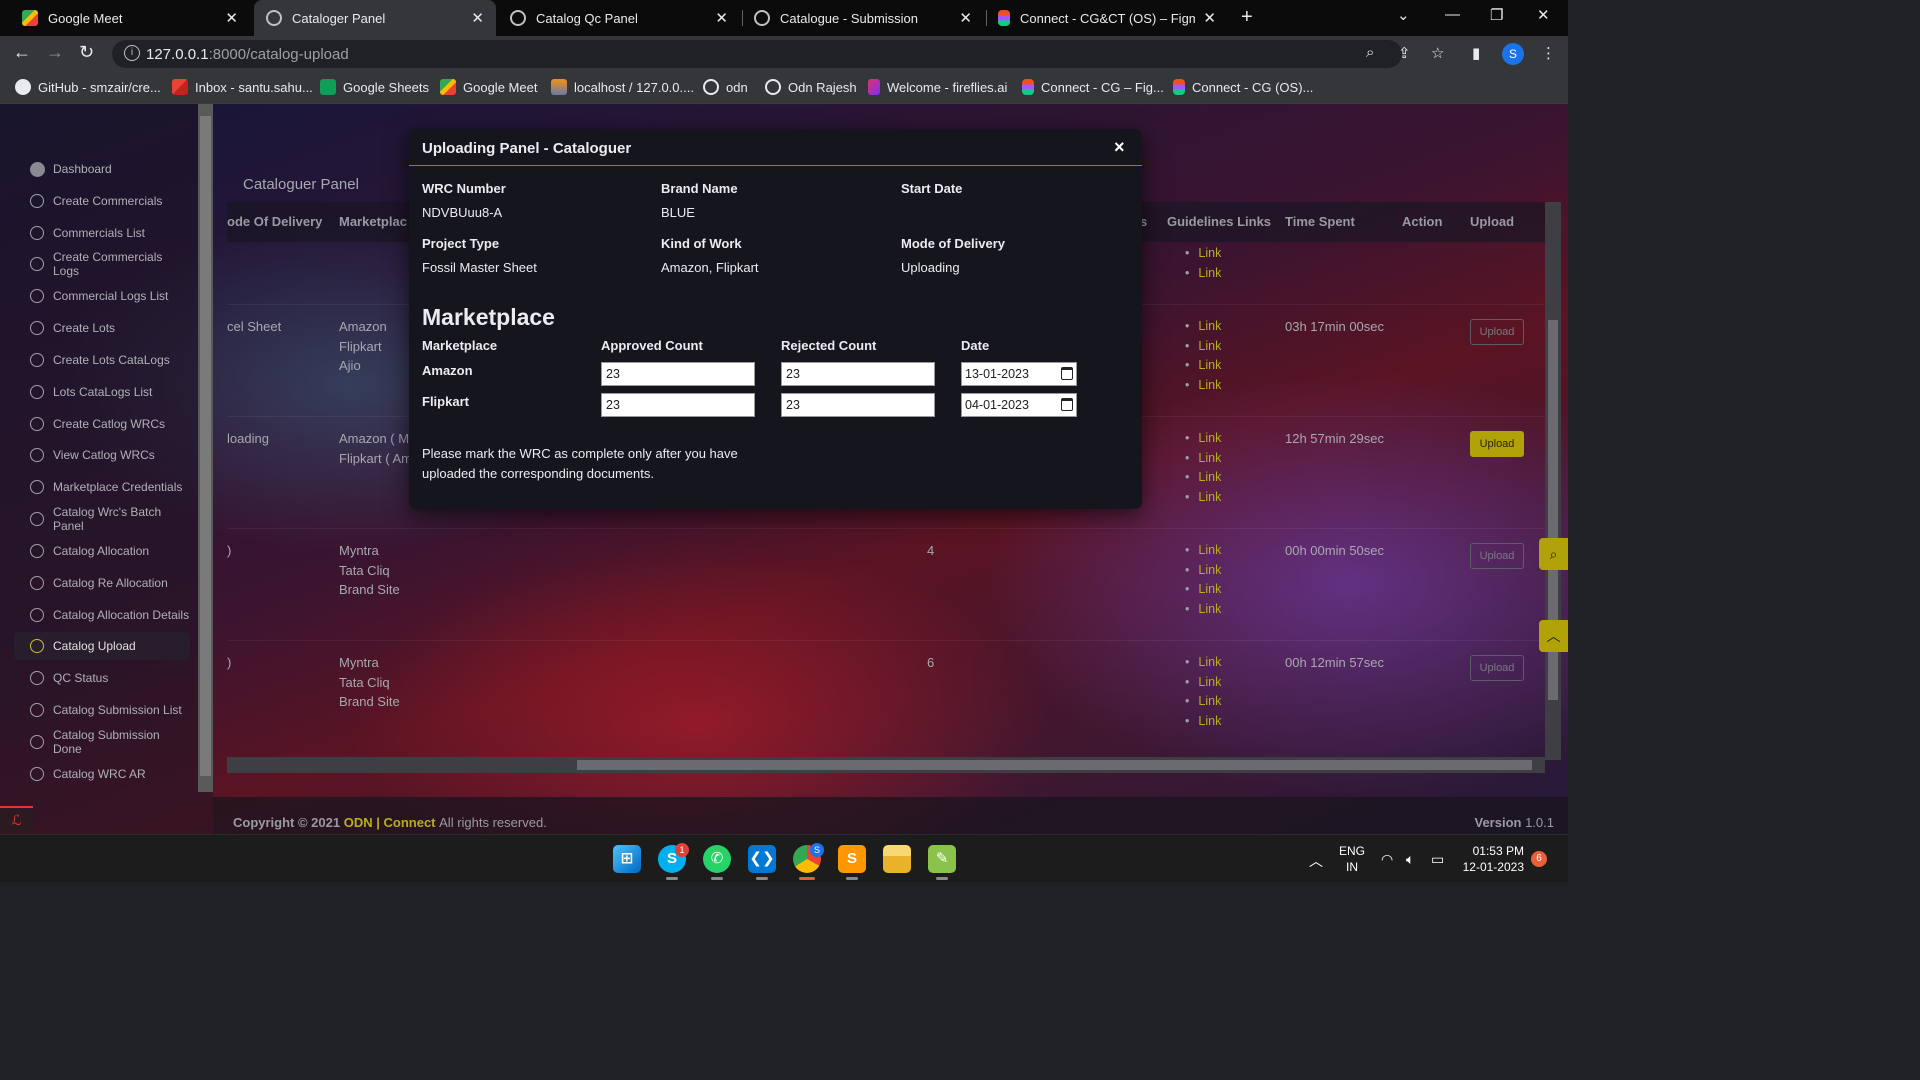 This screenshot has width=1920, height=1080. What do you see at coordinates (102, 583) in the screenshot?
I see `sidebar-item-catalog-re-allocation: Catalog Re Allocation` at bounding box center [102, 583].